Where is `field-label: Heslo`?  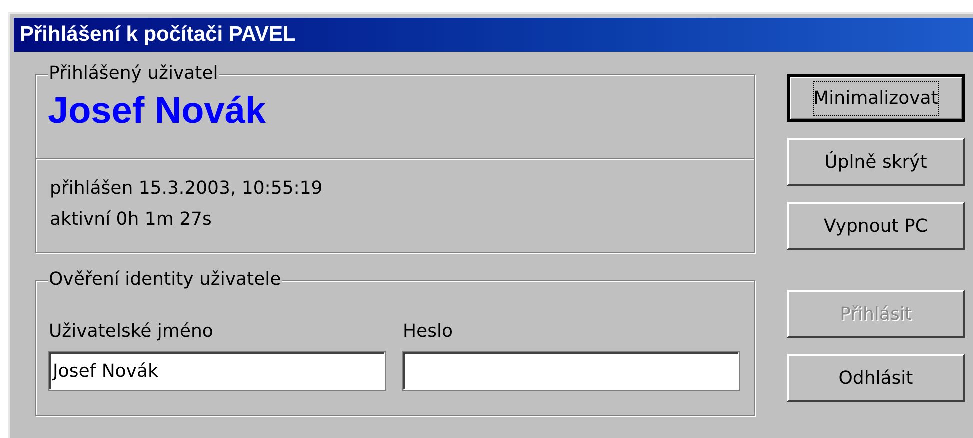 field-label: Heslo is located at coordinates (428, 332).